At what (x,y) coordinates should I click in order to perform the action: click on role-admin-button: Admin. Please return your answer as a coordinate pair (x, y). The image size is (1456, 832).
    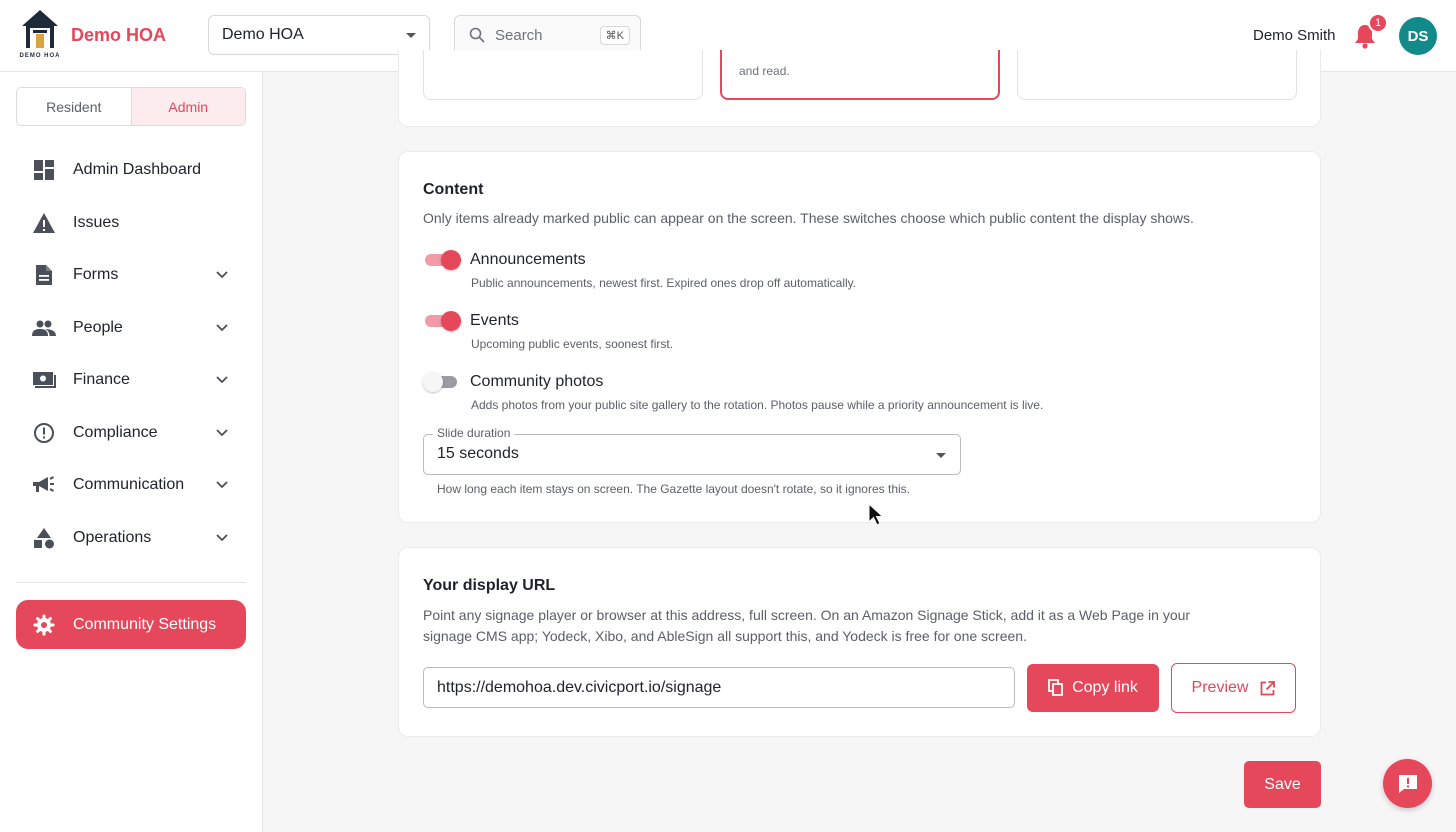
    Looking at the image, I should click on (188, 106).